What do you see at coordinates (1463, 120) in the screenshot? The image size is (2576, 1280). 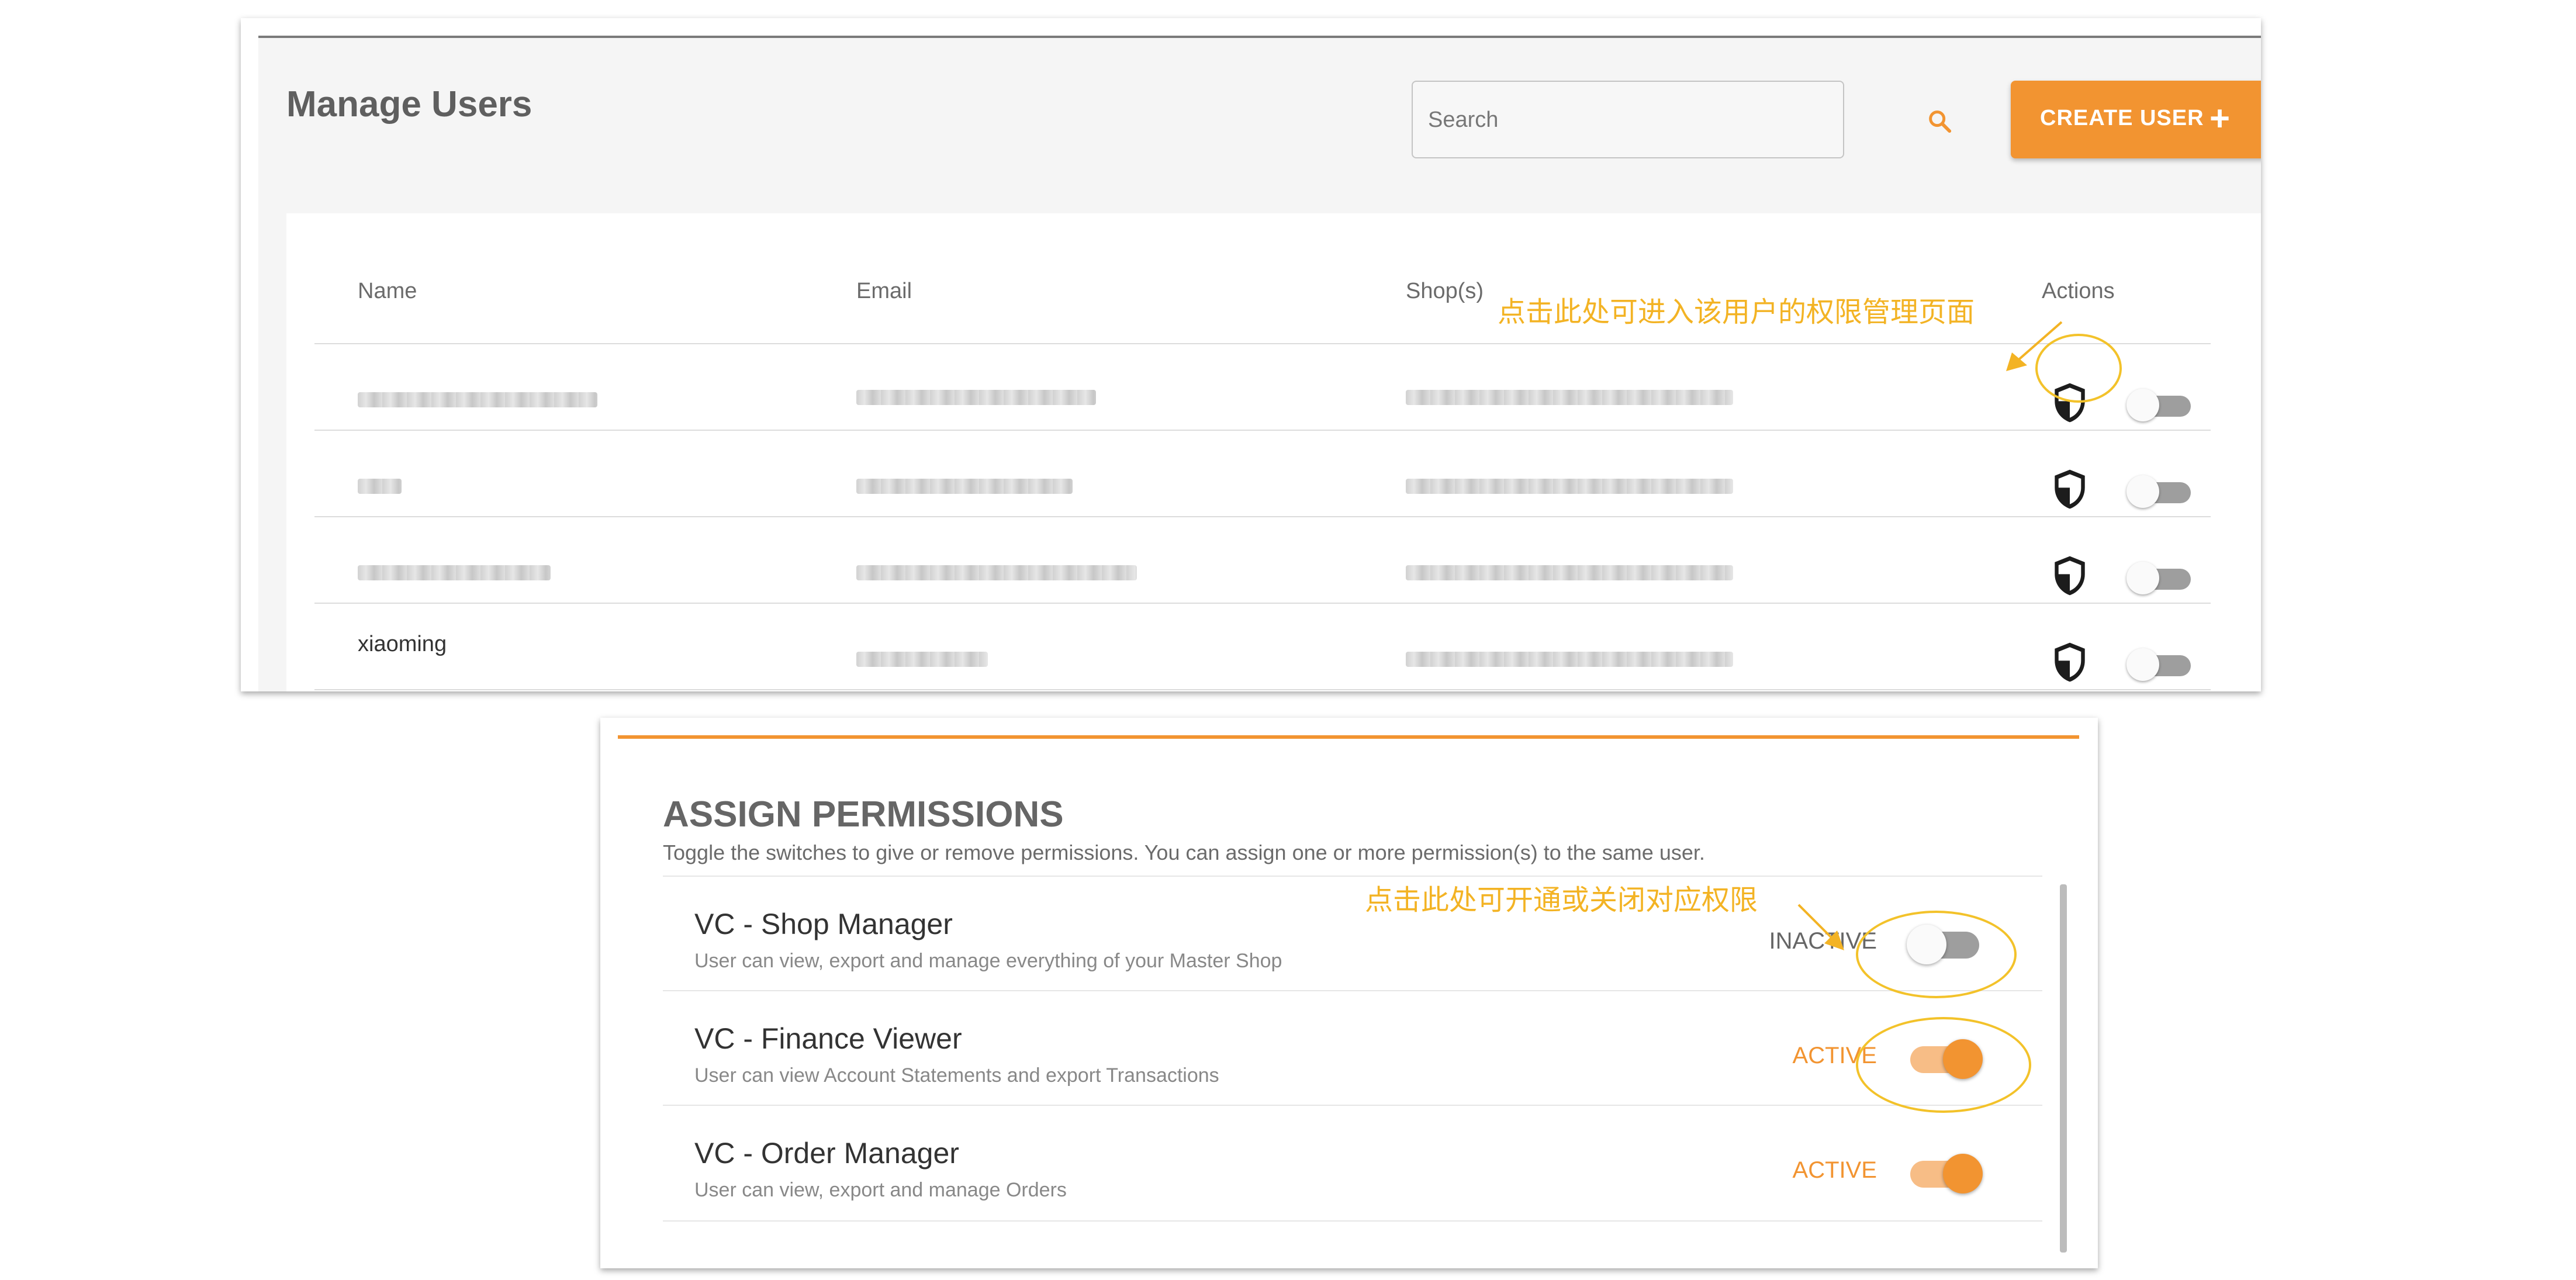 I see `search-placeholder: Search` at bounding box center [1463, 120].